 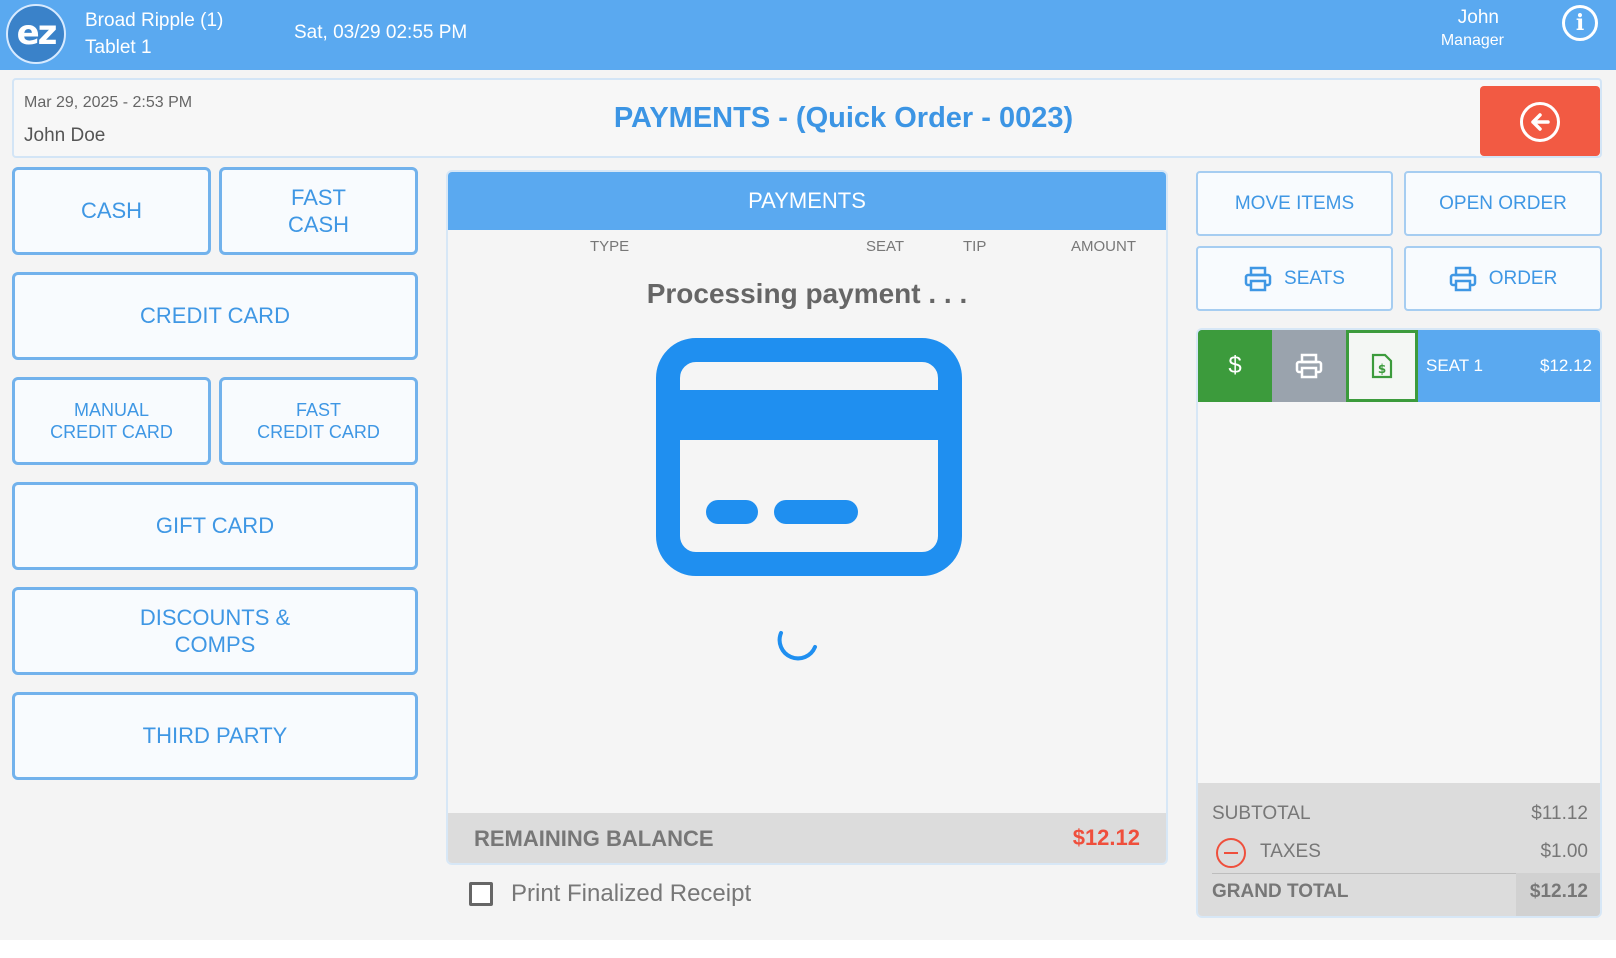 I want to click on seat-pay-button: $, so click(x=1235, y=366).